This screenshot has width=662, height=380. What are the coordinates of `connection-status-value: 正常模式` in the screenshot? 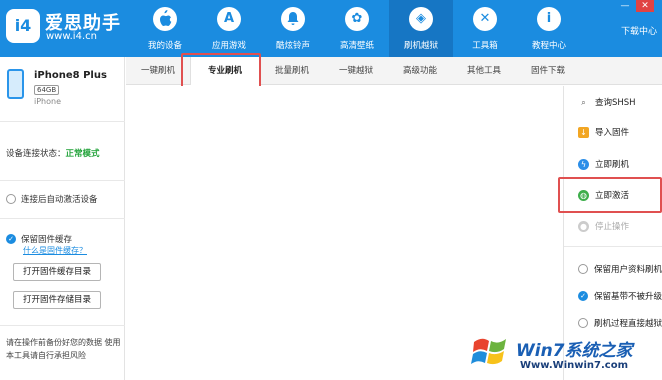 It's located at (82, 154).